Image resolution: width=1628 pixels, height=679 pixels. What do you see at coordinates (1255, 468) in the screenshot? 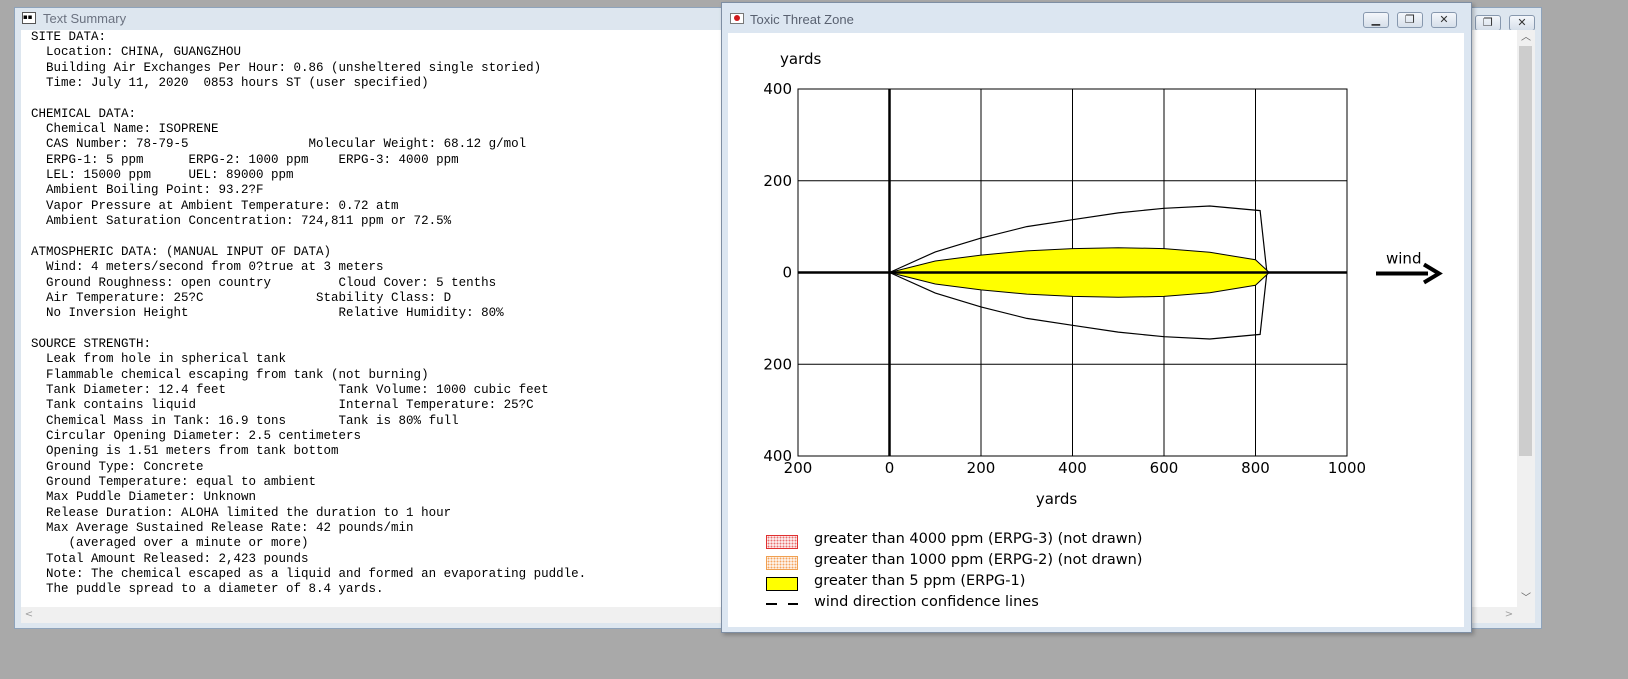
I see `x-tick-label: 800` at bounding box center [1255, 468].